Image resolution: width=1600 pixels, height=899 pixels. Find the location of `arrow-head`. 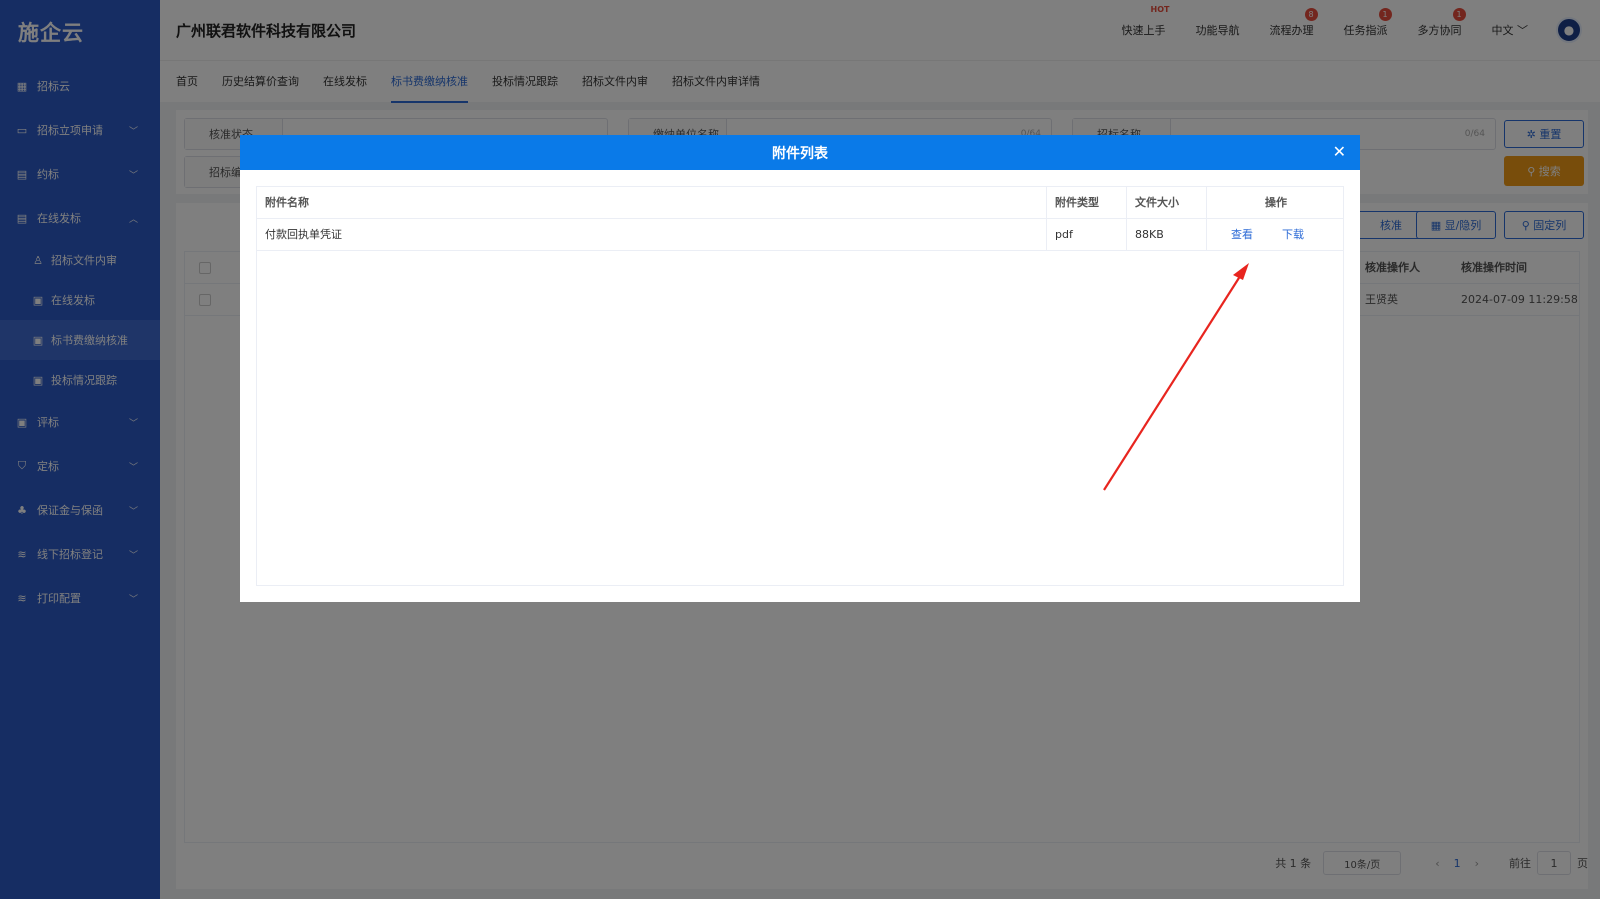

arrow-head is located at coordinates (1241, 271).